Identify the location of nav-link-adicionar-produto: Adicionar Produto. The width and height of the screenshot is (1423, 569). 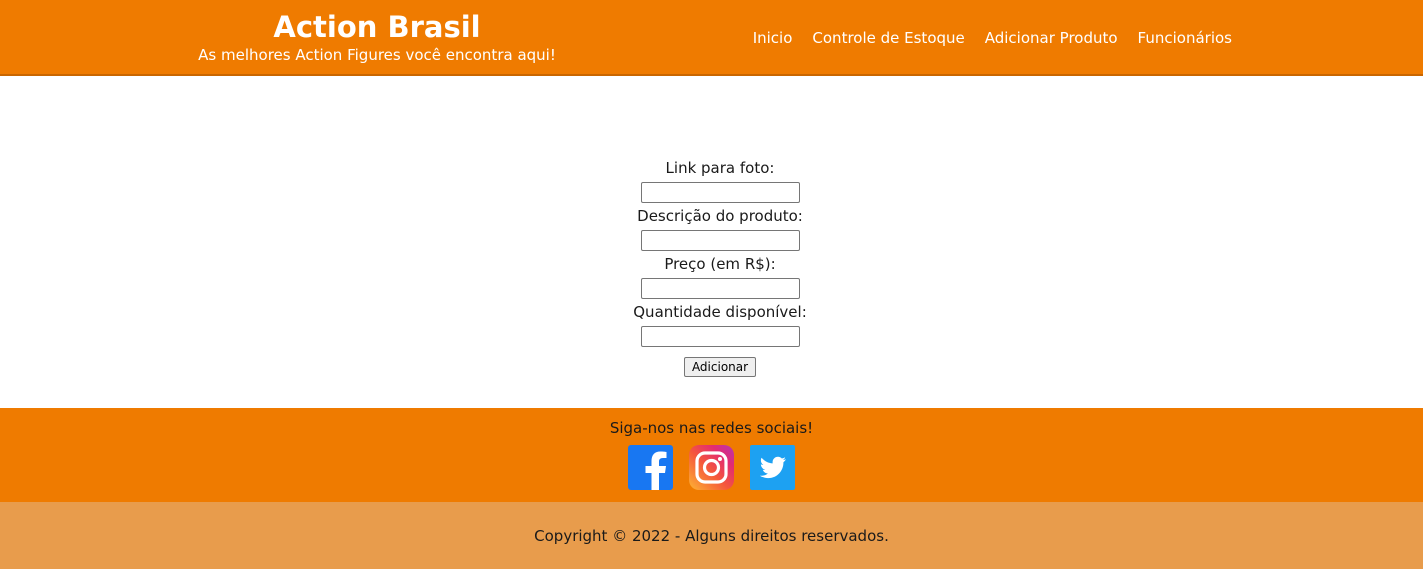
(1051, 38).